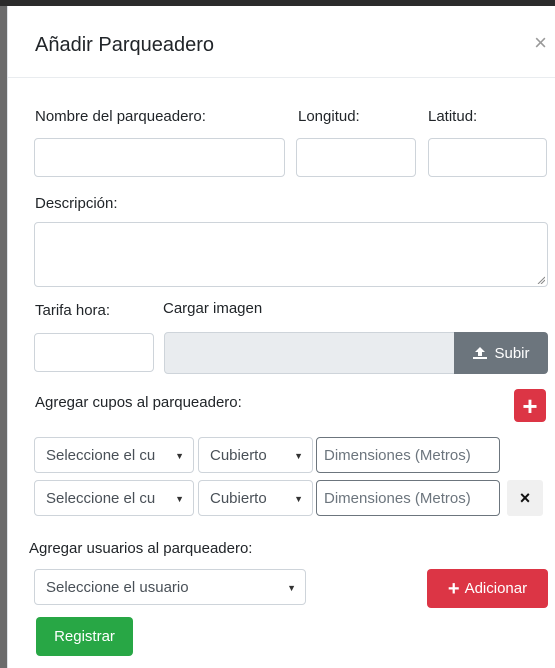 This screenshot has width=555, height=668. I want to click on remove-slot-button: ×, so click(525, 498).